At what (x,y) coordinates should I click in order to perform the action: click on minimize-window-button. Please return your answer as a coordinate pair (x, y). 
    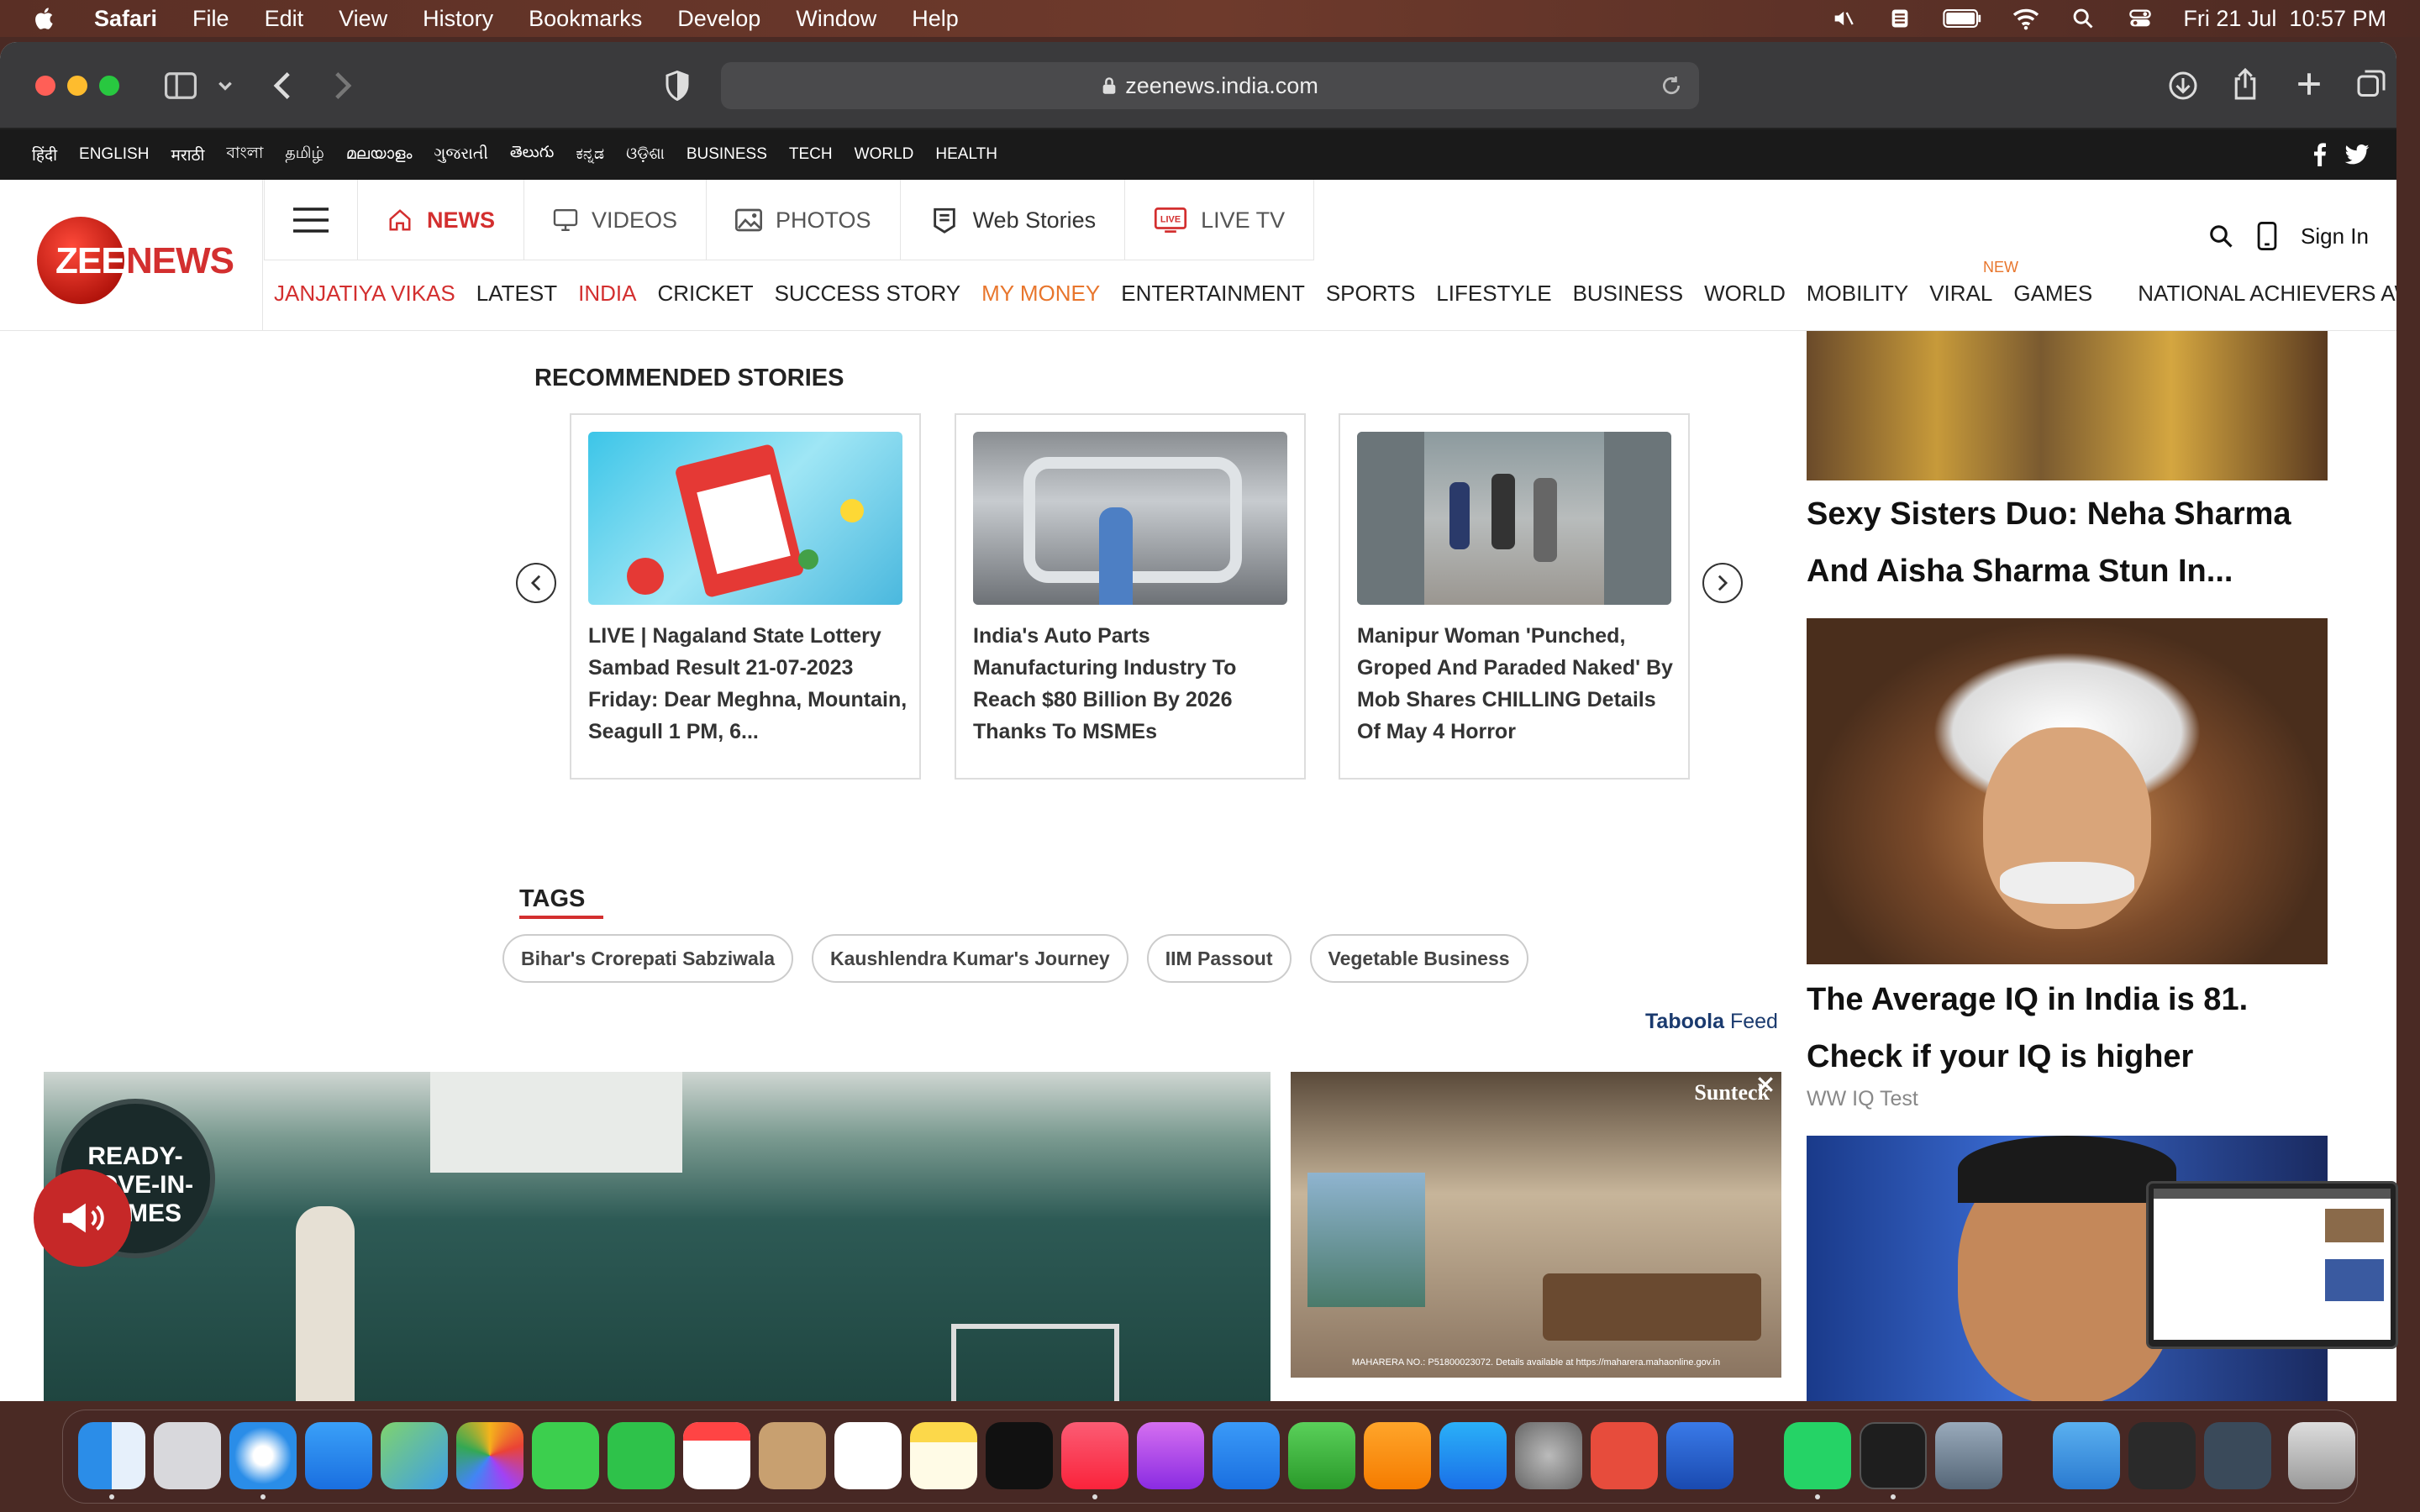
    Looking at the image, I should click on (77, 86).